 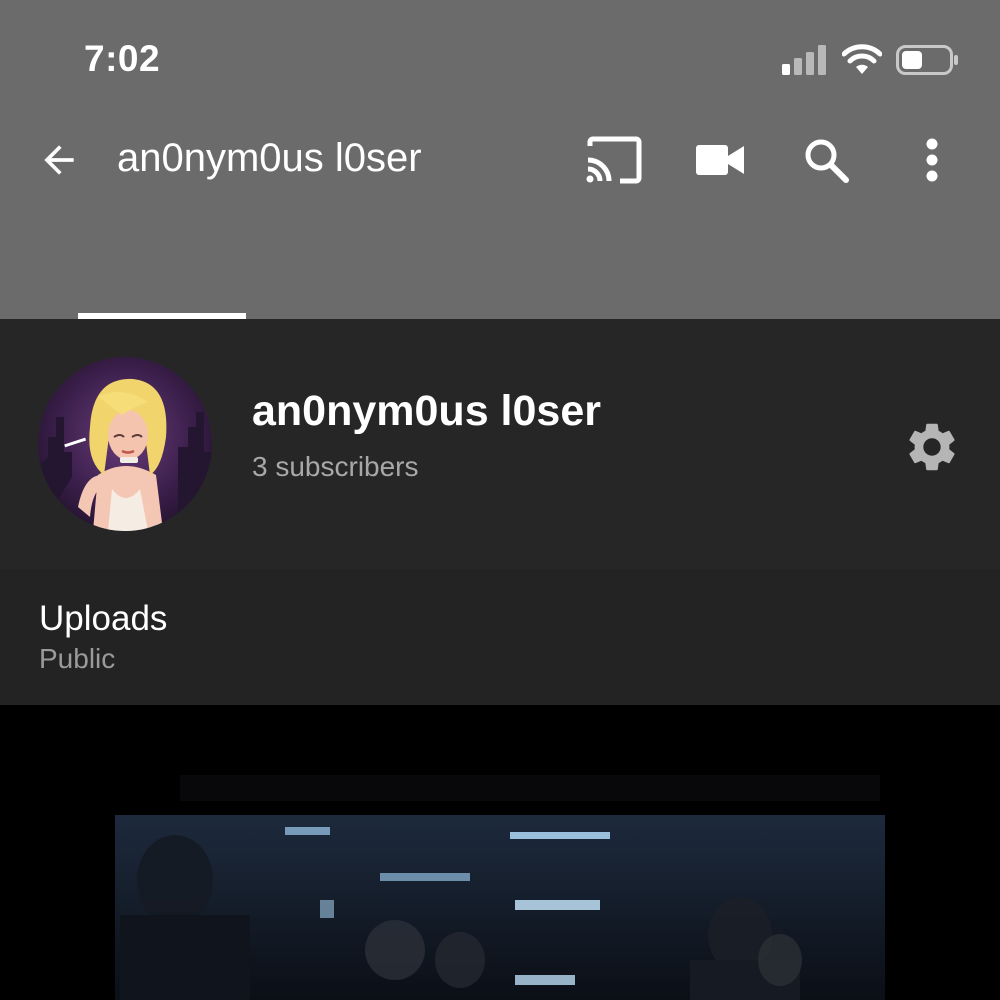 What do you see at coordinates (862, 59) in the screenshot?
I see `wifi-icon` at bounding box center [862, 59].